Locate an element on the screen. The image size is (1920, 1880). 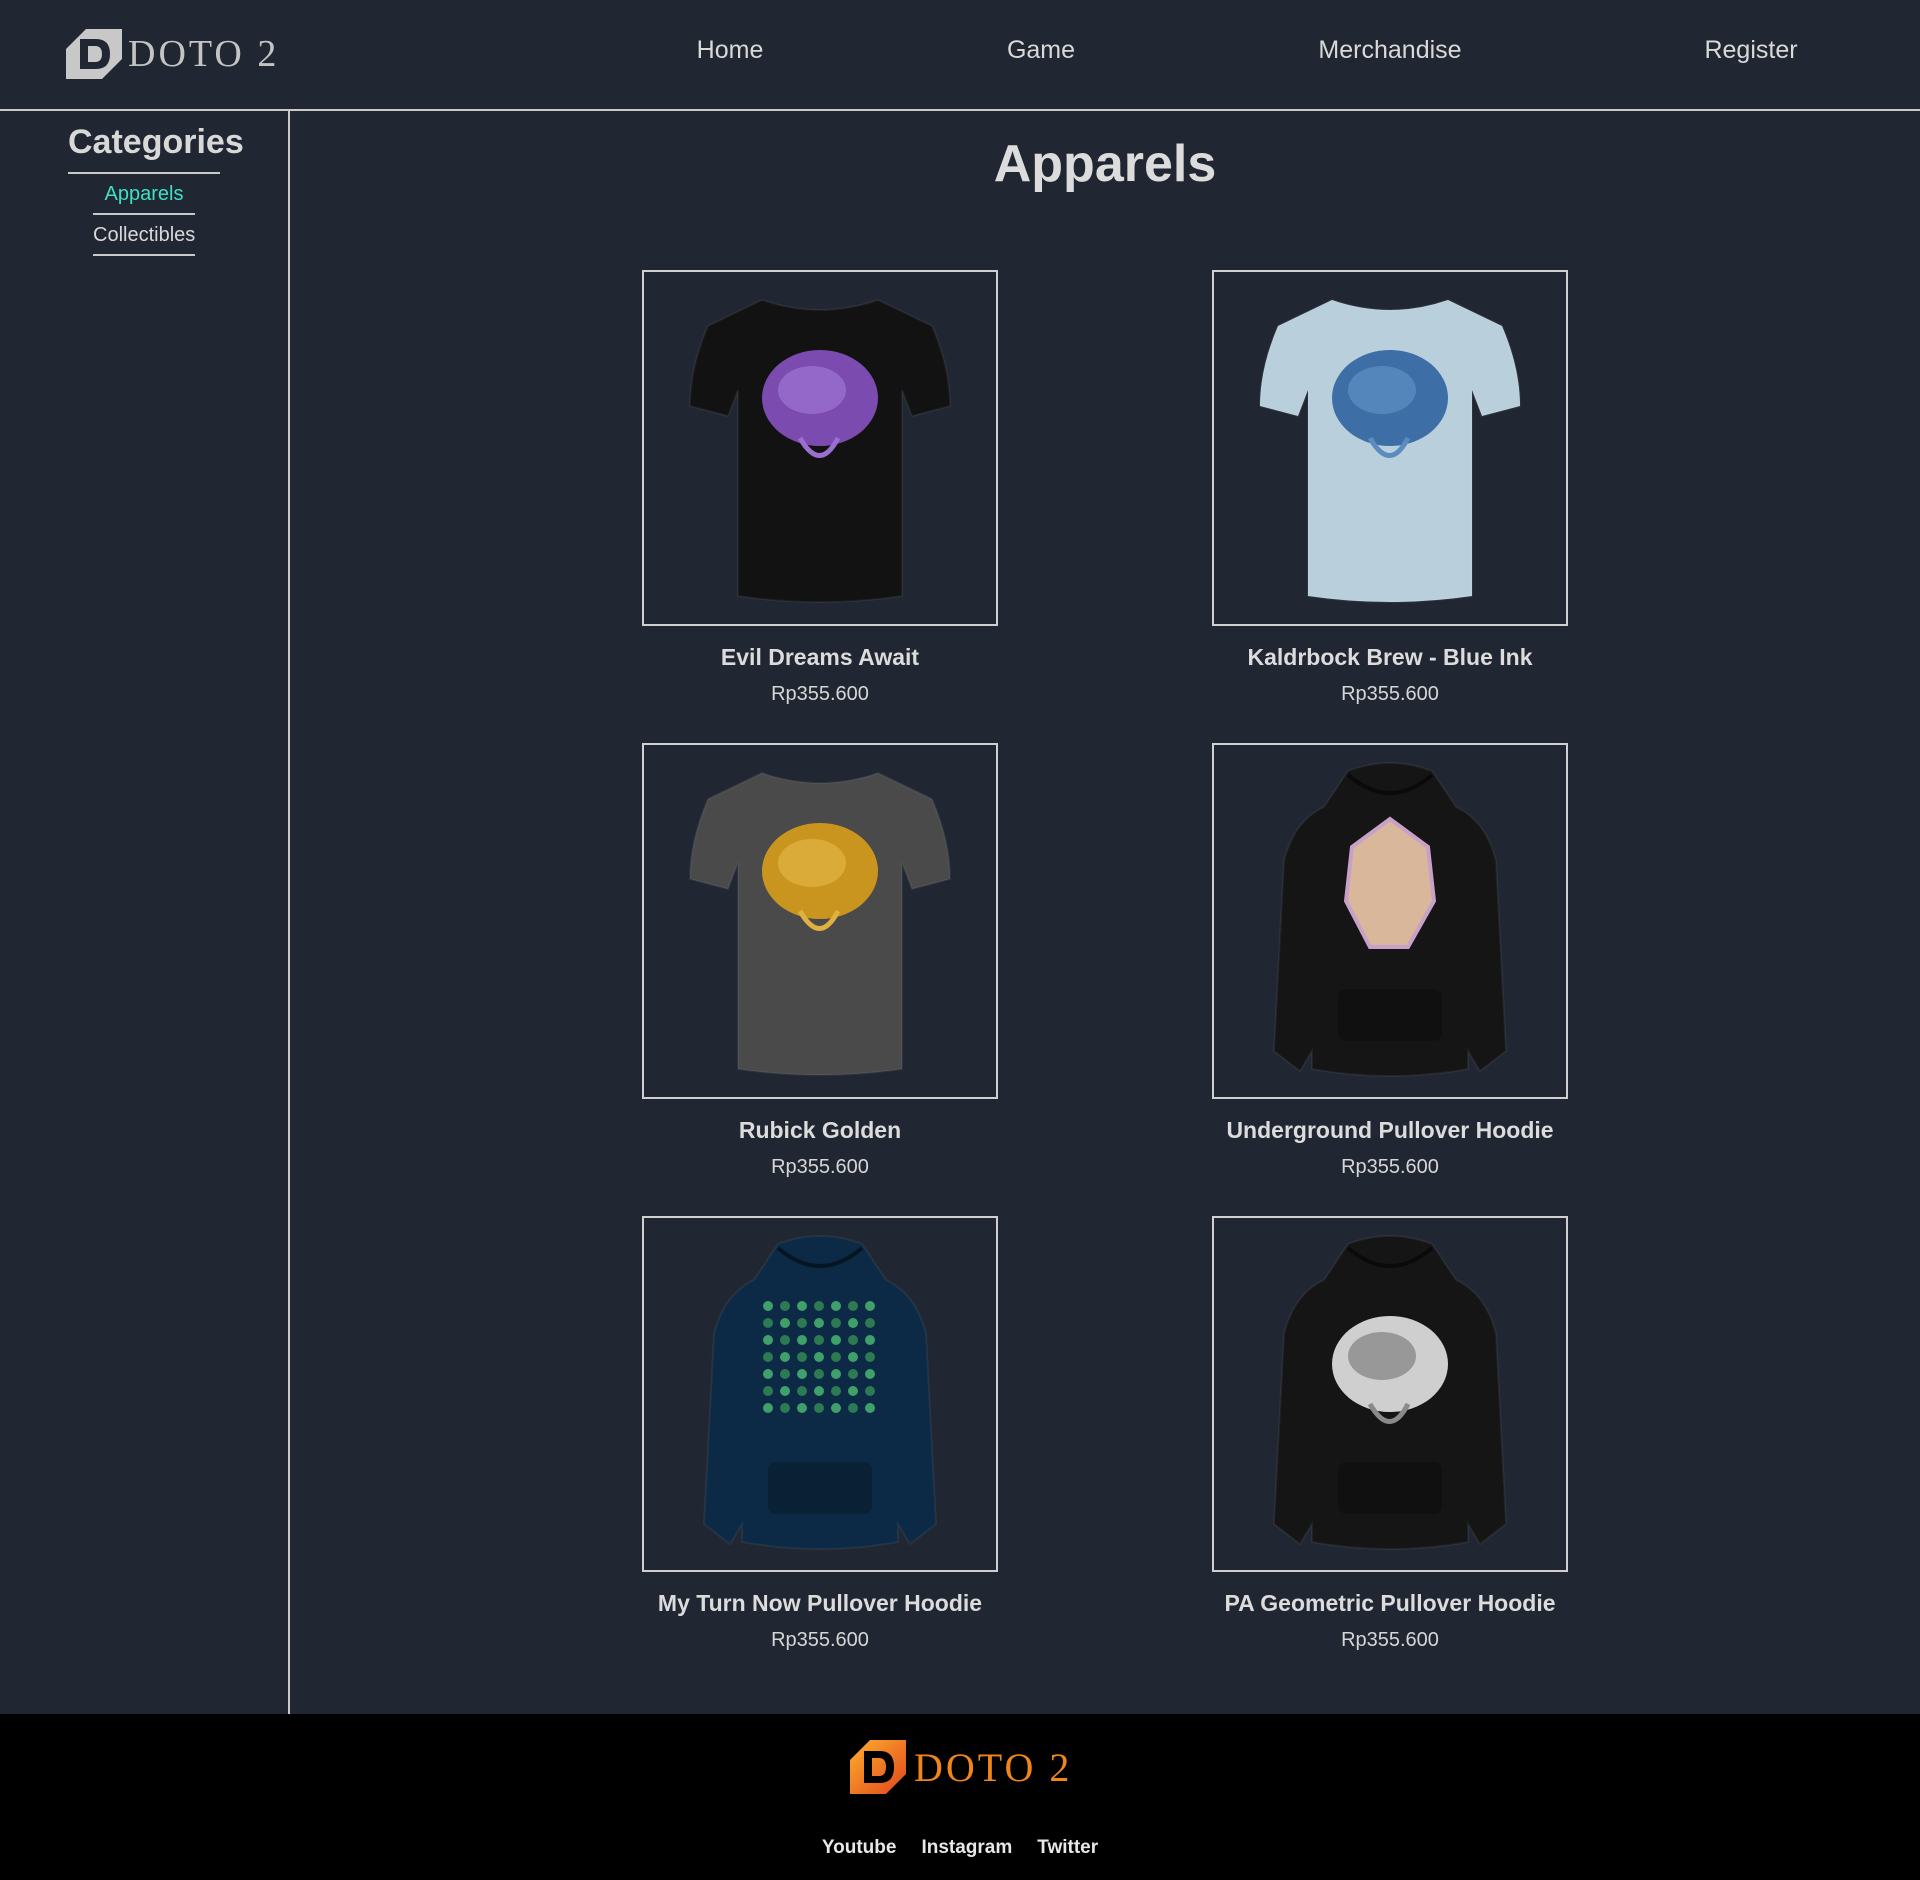
product-card: Rubick Golden Rp355.600 is located at coordinates (820, 961).